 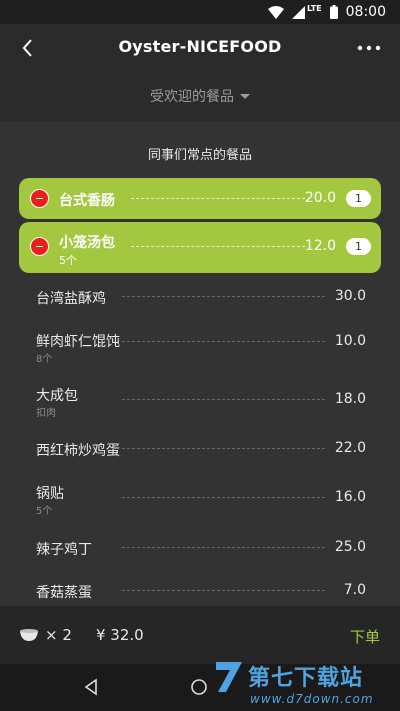 What do you see at coordinates (354, 590) in the screenshot?
I see `item-price: 7.0` at bounding box center [354, 590].